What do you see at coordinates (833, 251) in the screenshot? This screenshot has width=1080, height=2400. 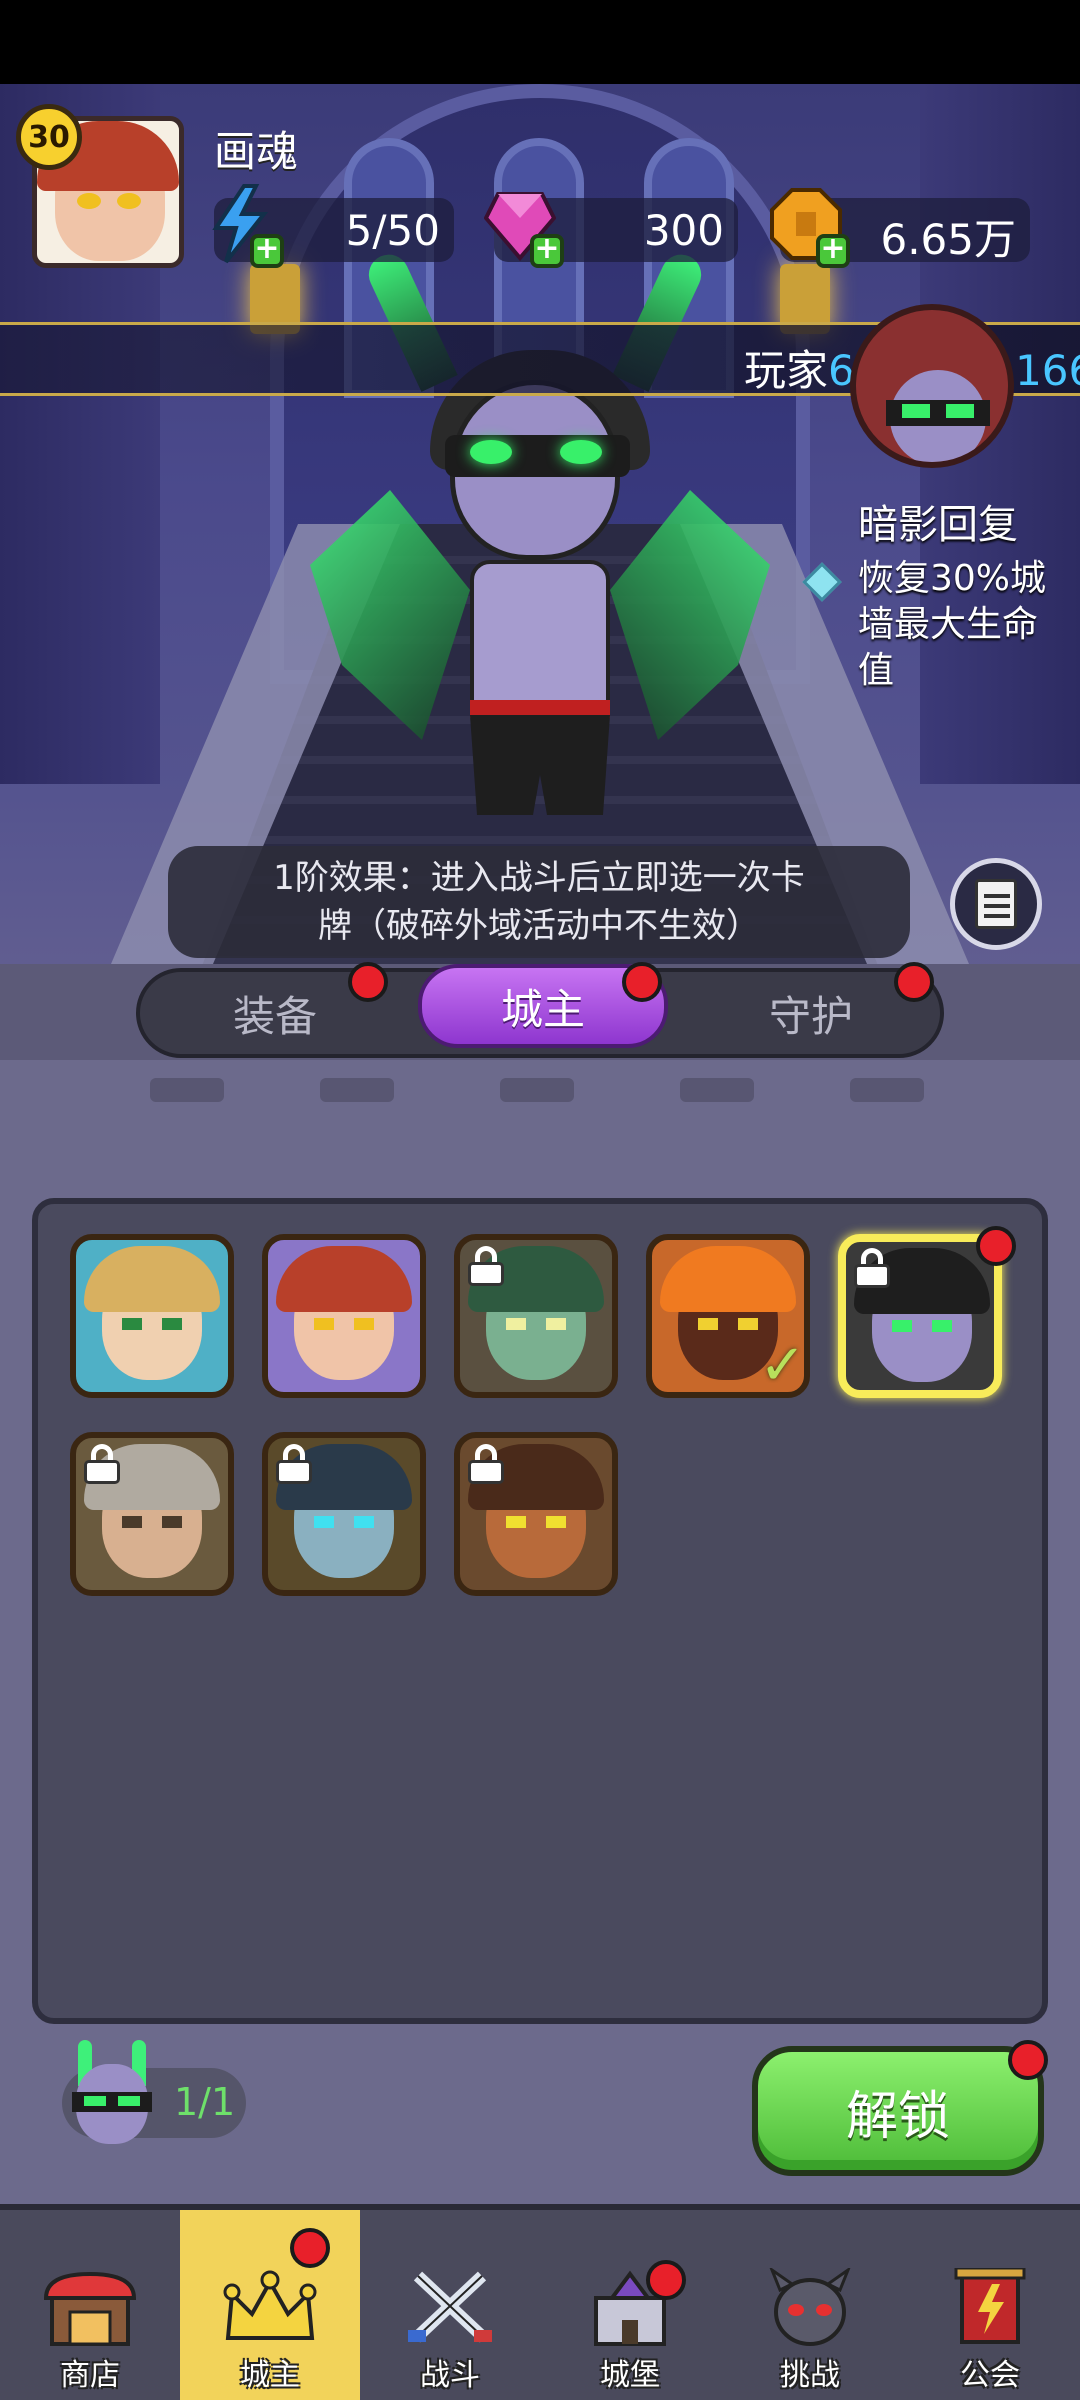 I see `add-gold-button: +` at bounding box center [833, 251].